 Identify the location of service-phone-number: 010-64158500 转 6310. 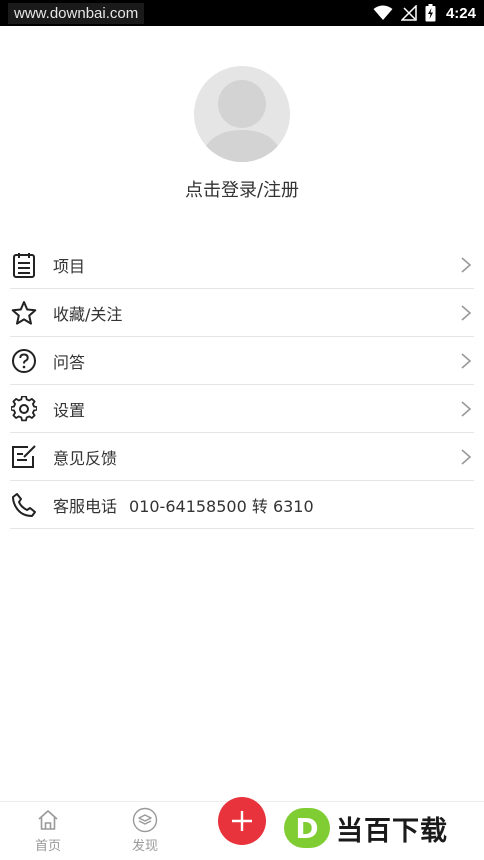
(221, 505).